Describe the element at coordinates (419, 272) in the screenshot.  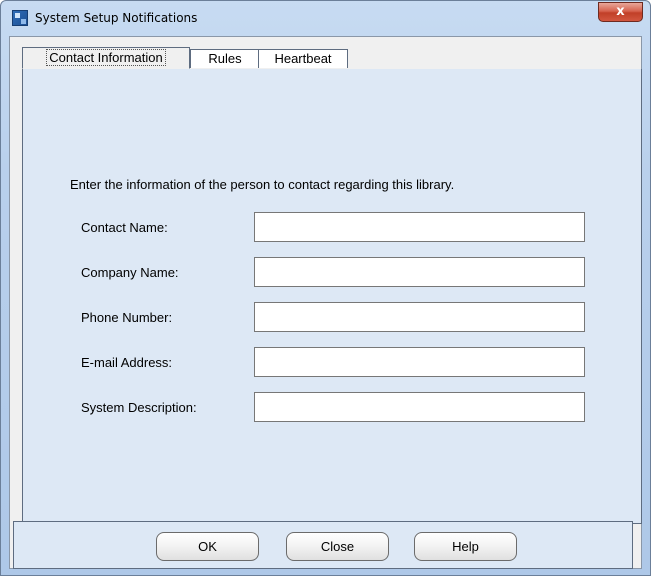
I see `company-name-field` at that location.